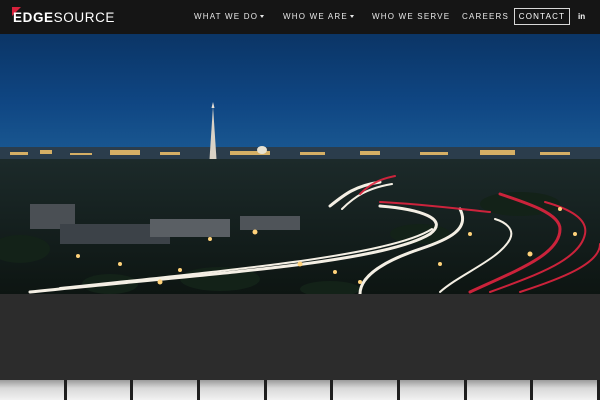  I want to click on nav-who-we-serve-label: WHO WE SERVE, so click(411, 16).